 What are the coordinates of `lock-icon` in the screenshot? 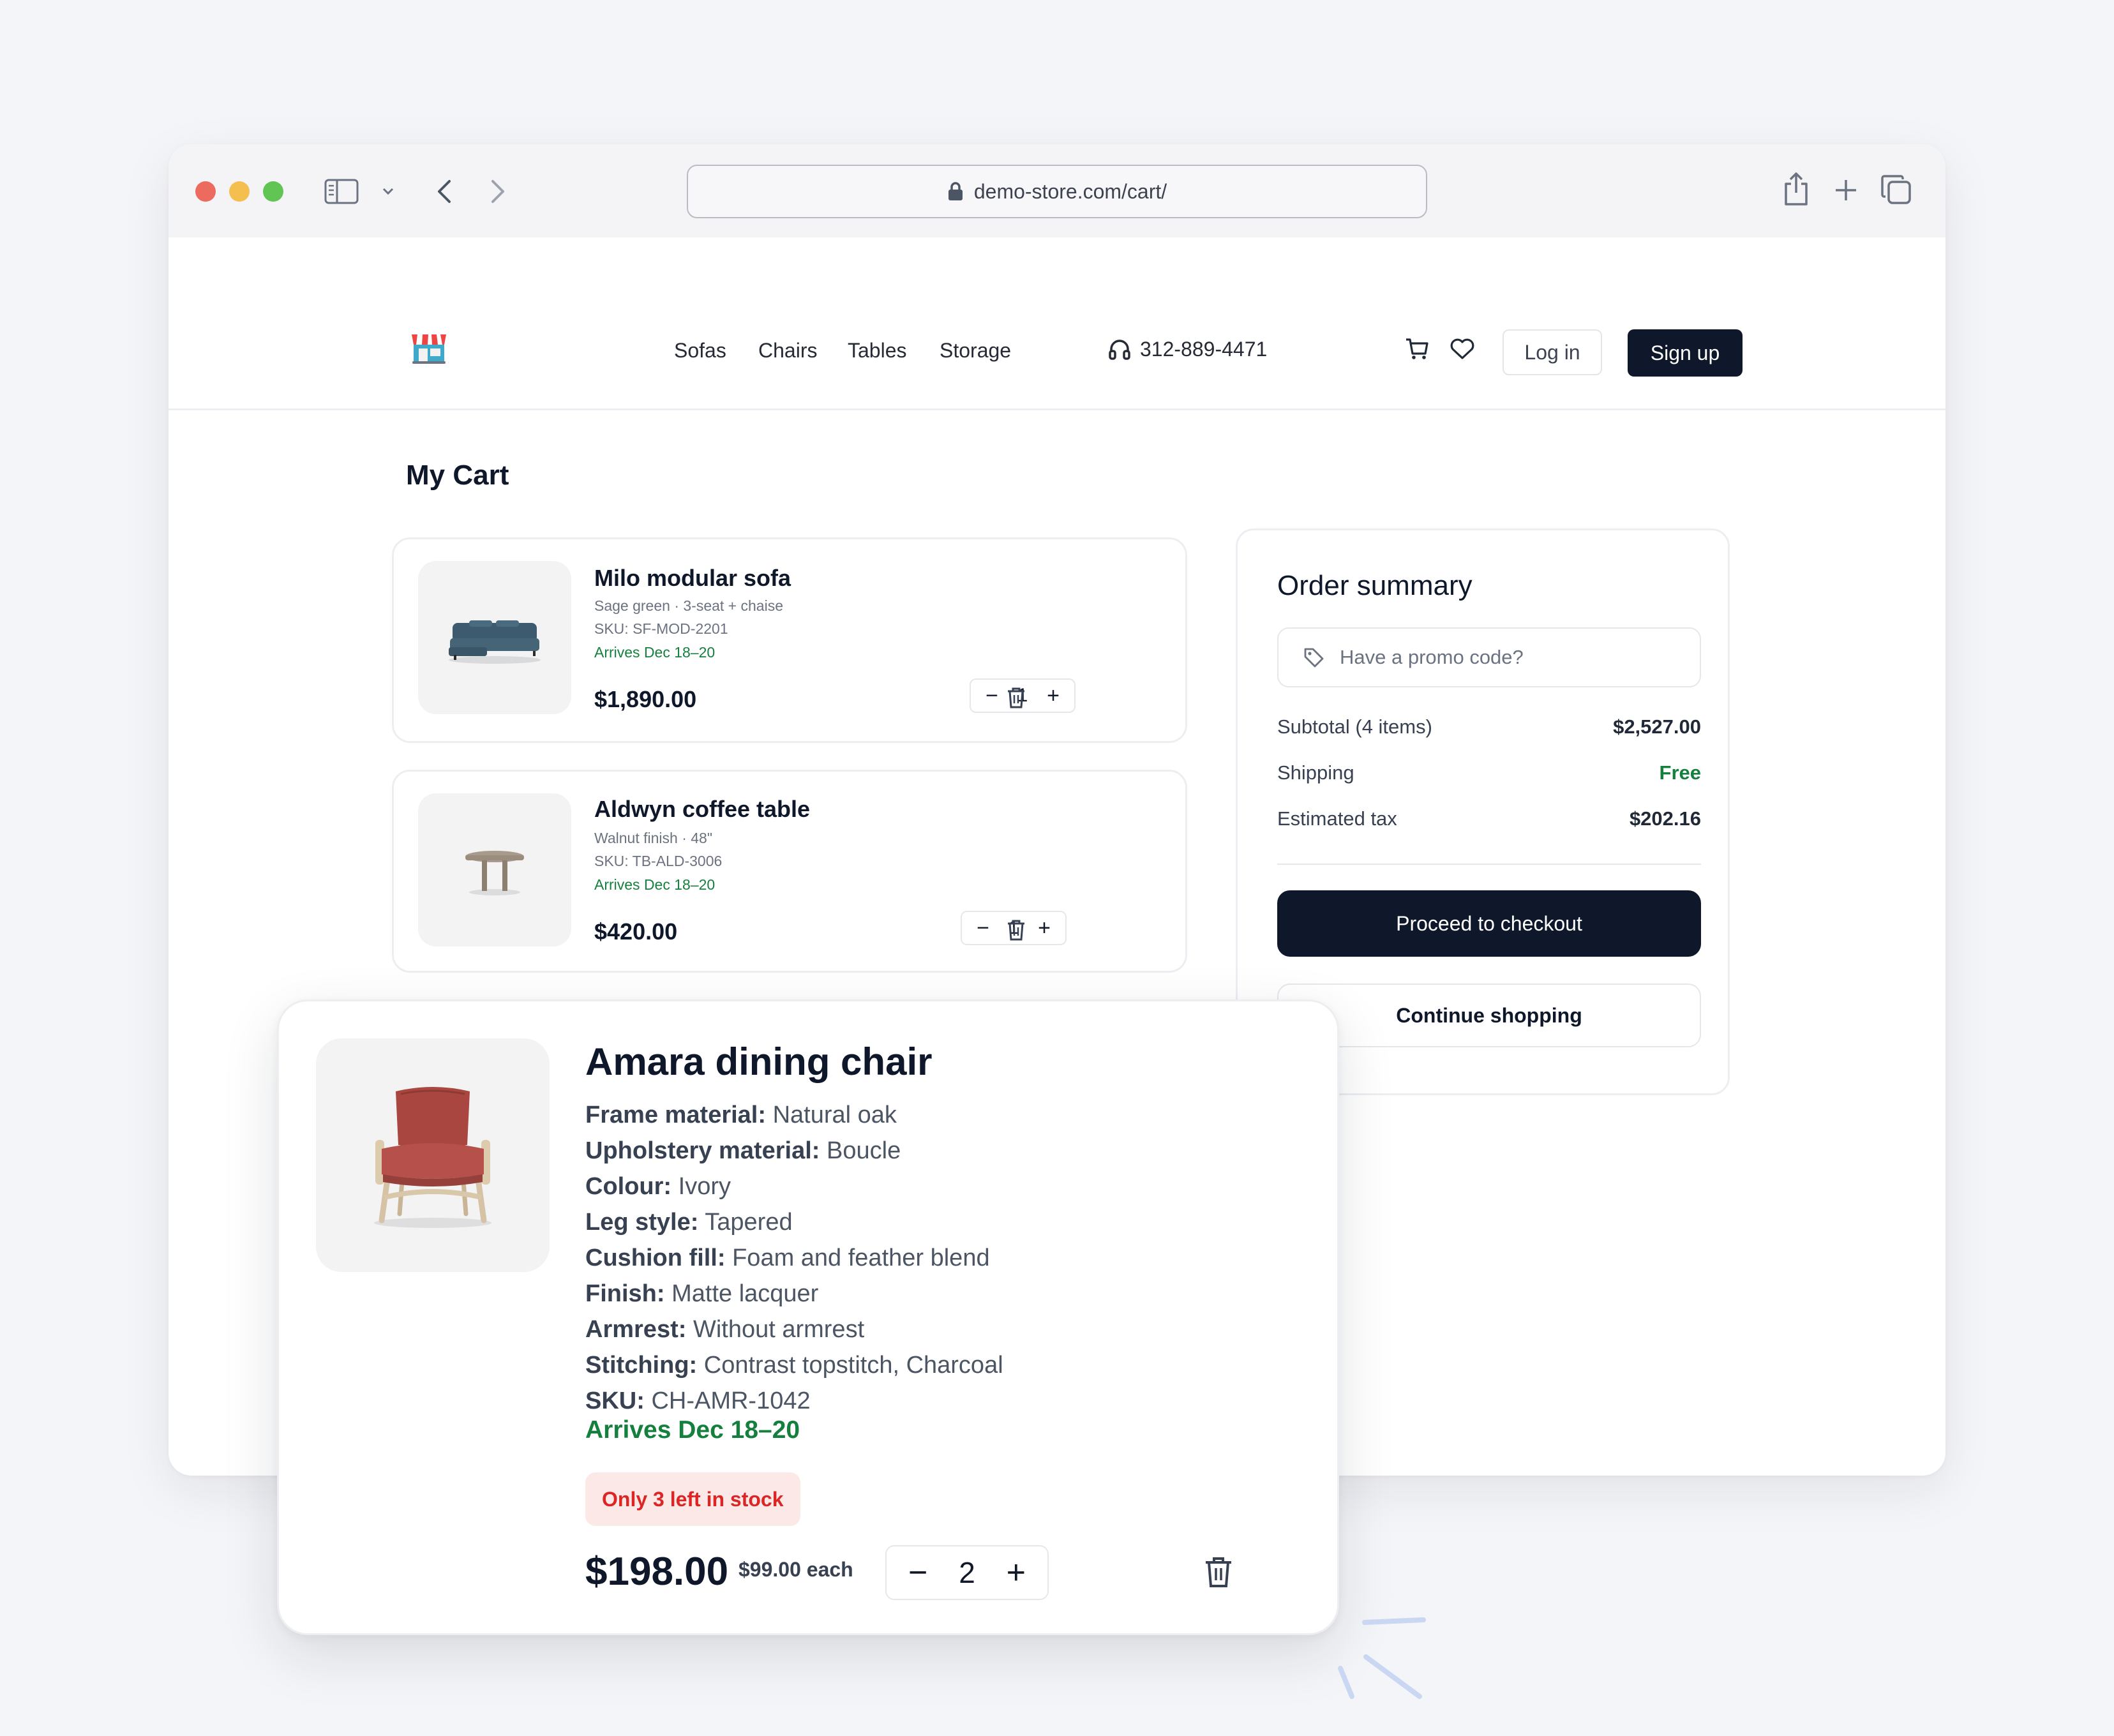 It's located at (955, 191).